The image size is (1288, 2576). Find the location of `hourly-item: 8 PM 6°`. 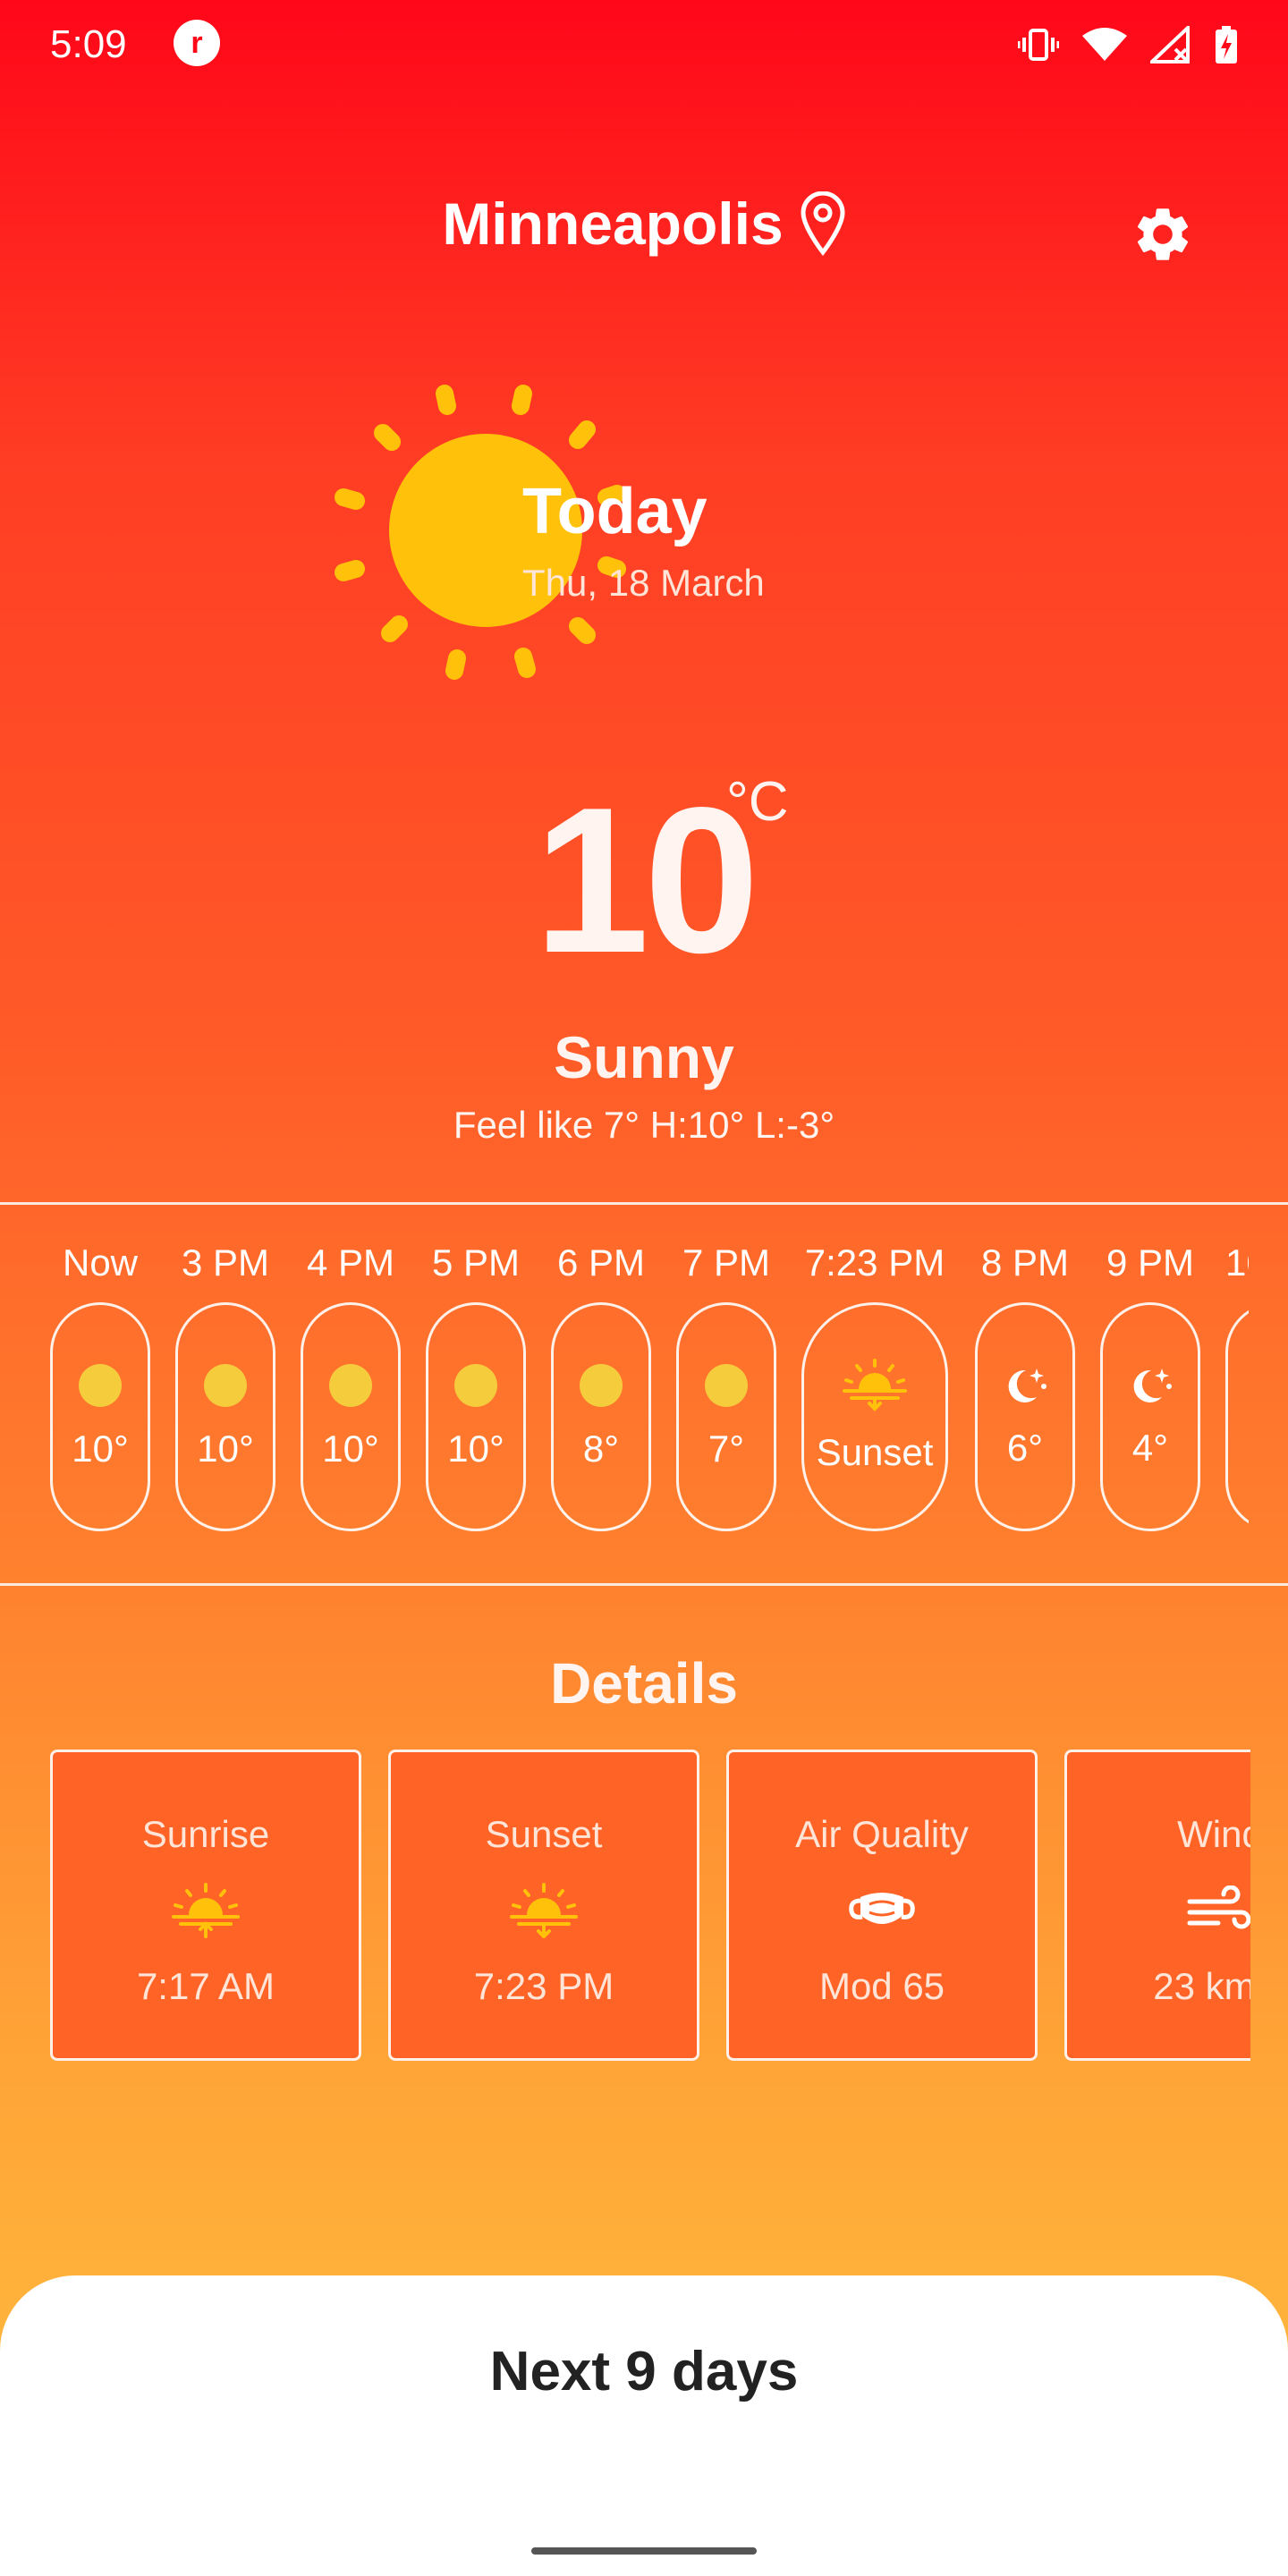

hourly-item: 8 PM 6° is located at coordinates (1025, 1383).